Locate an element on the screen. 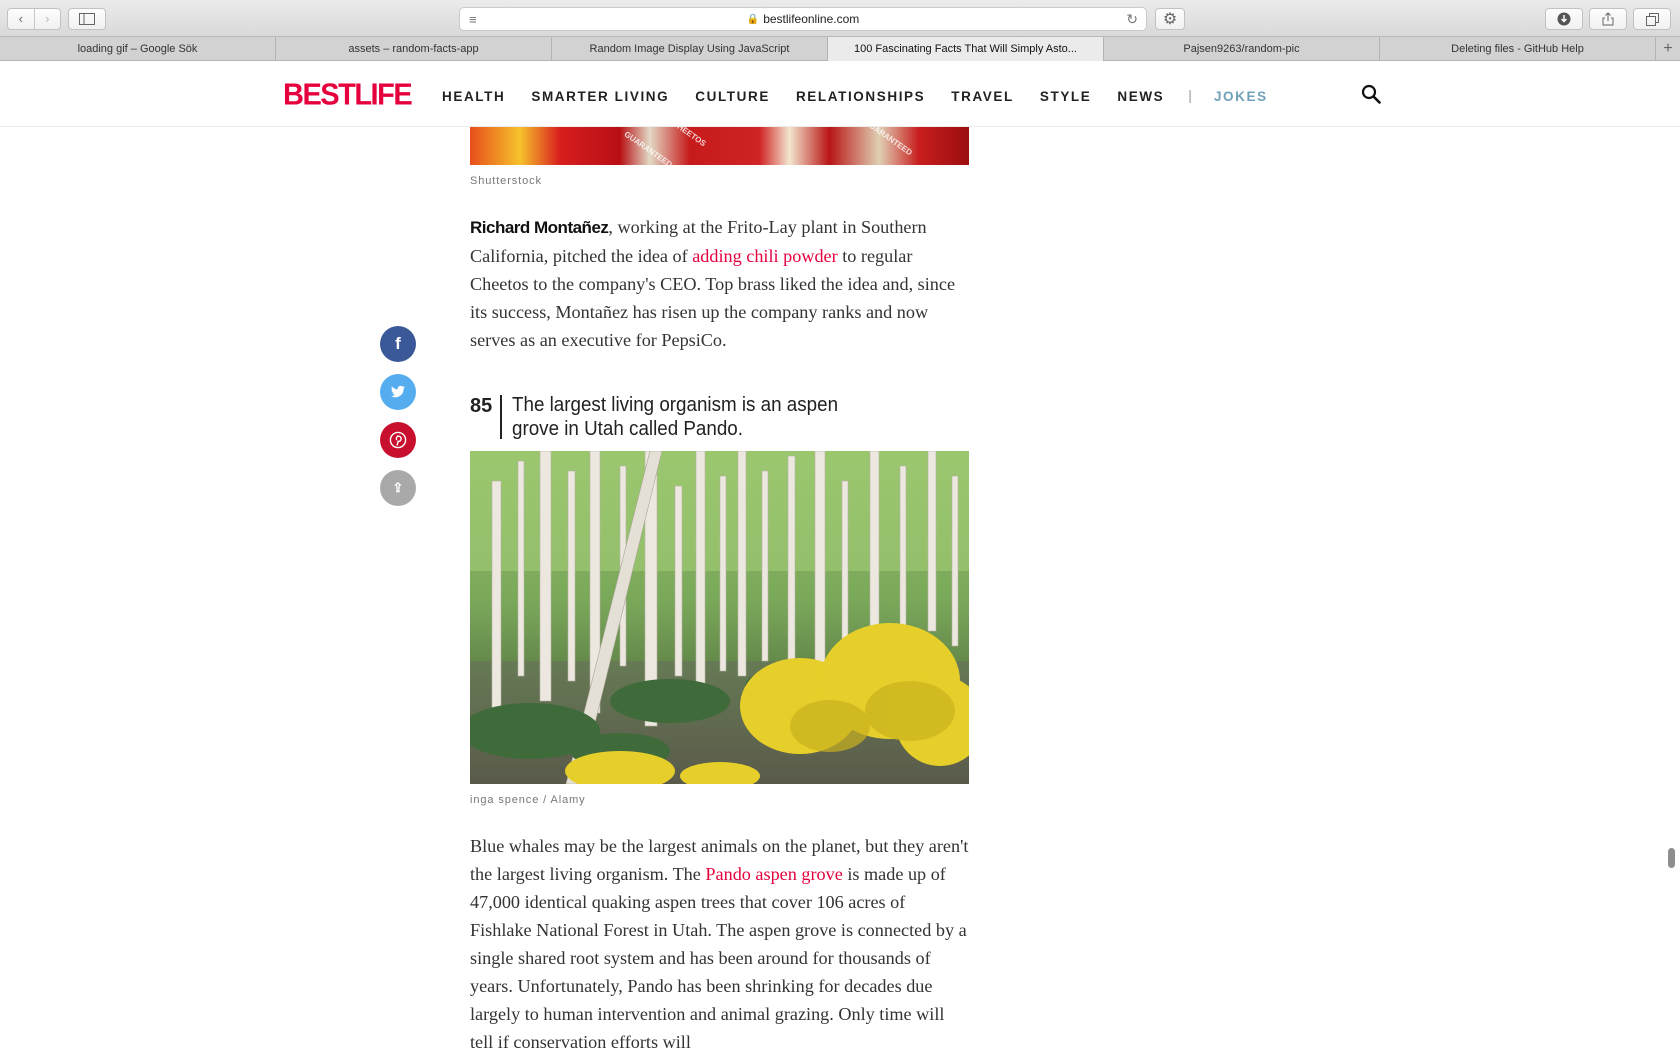 This screenshot has height=1050, width=1680. tabs-icon is located at coordinates (1652, 19).